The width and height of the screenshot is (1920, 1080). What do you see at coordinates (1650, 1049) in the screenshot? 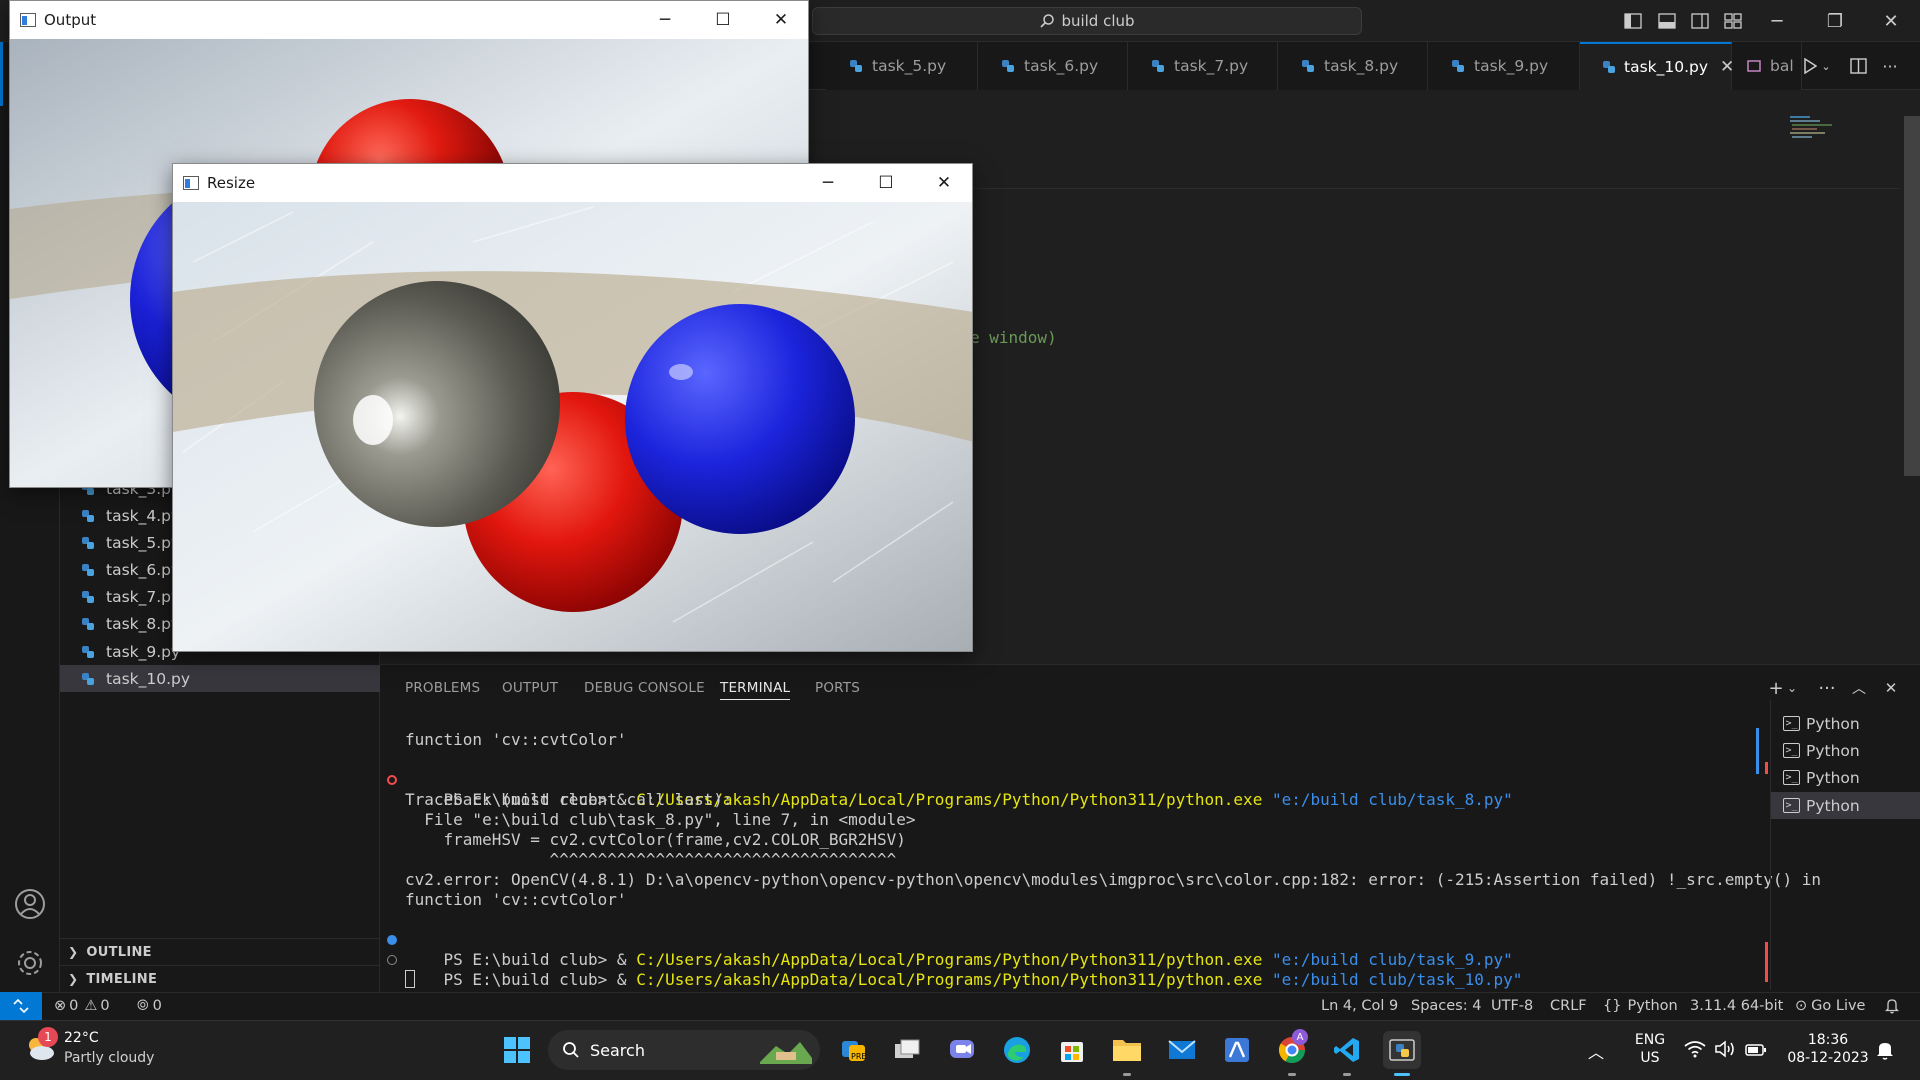
I see `input-language: ENG US` at bounding box center [1650, 1049].